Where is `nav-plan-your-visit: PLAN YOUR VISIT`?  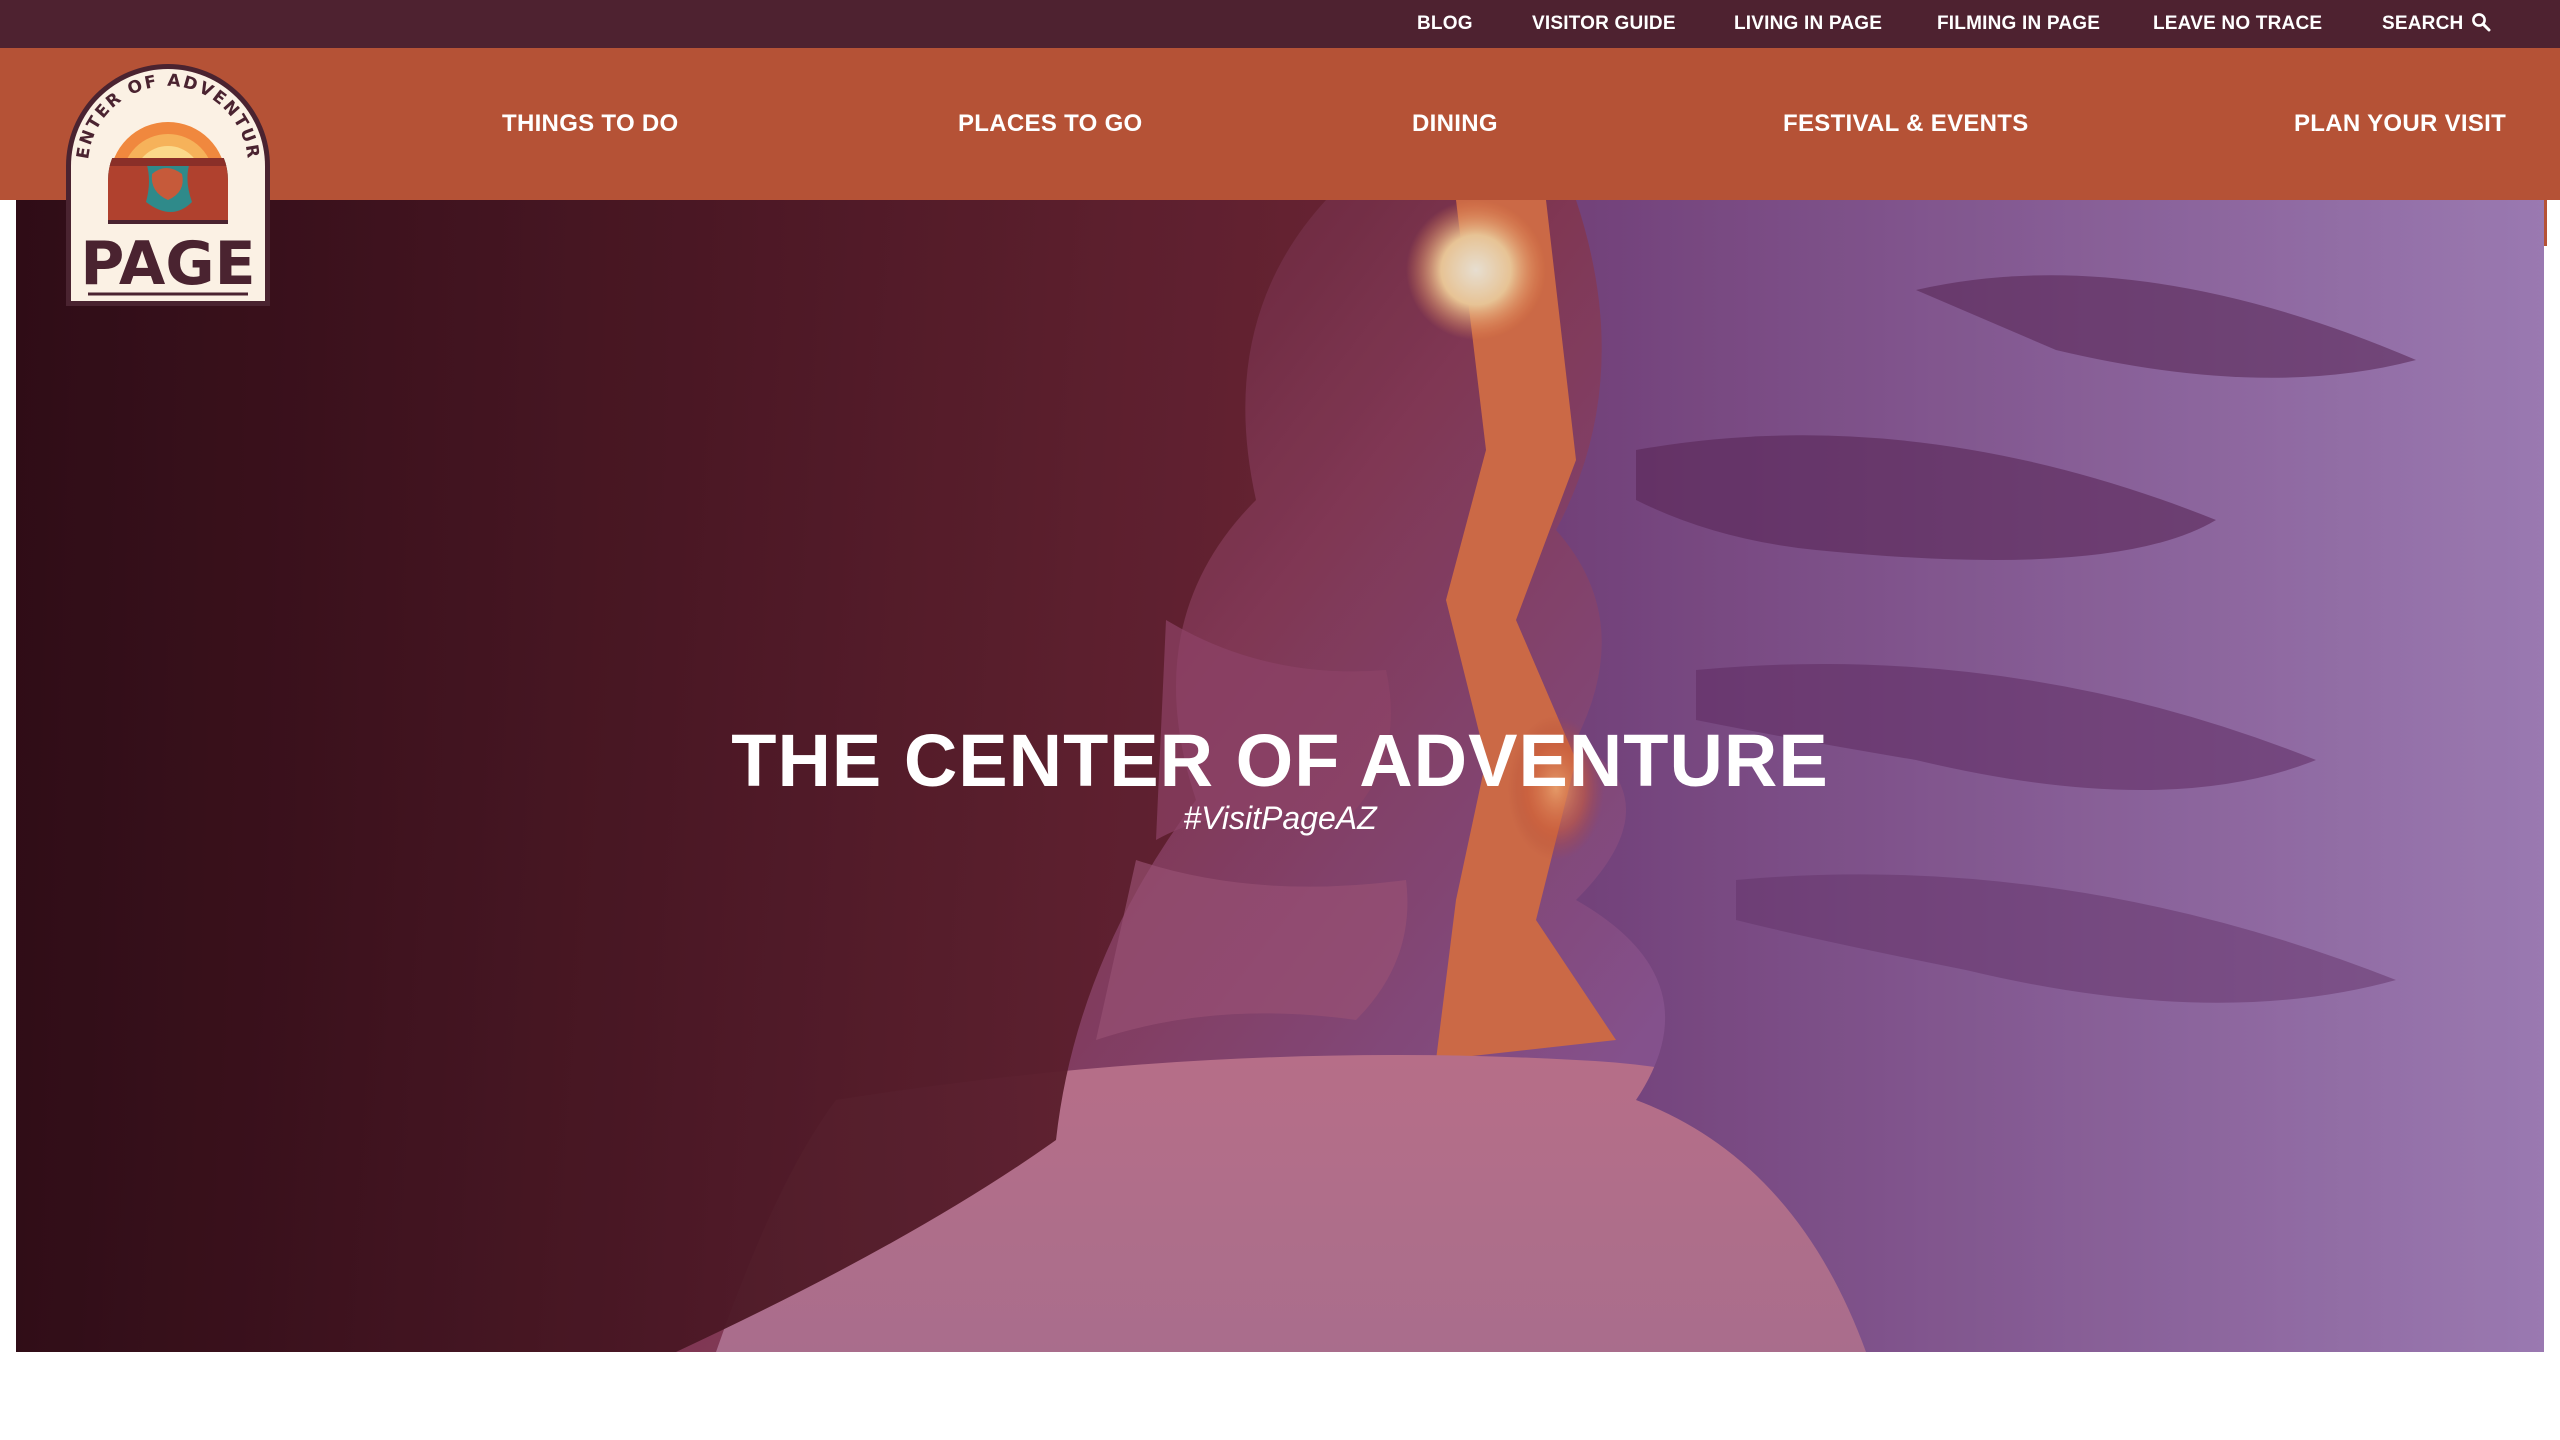
nav-plan-your-visit: PLAN YOUR VISIT is located at coordinates (2400, 124).